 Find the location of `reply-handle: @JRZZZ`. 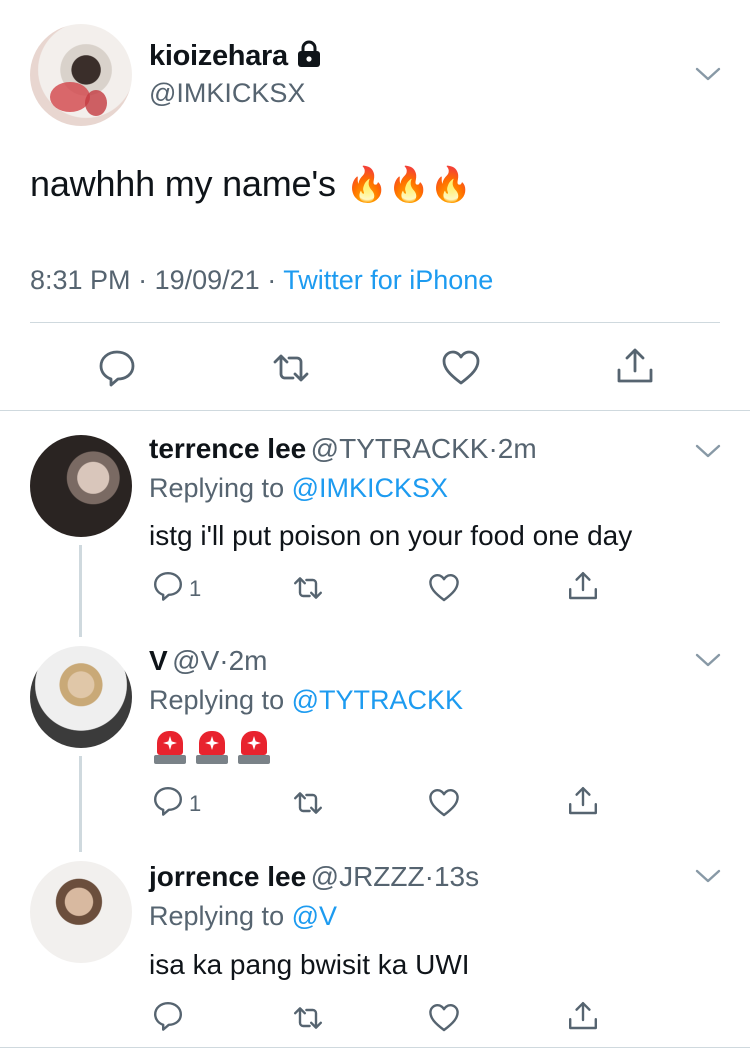

reply-handle: @JRZZZ is located at coordinates (368, 876).